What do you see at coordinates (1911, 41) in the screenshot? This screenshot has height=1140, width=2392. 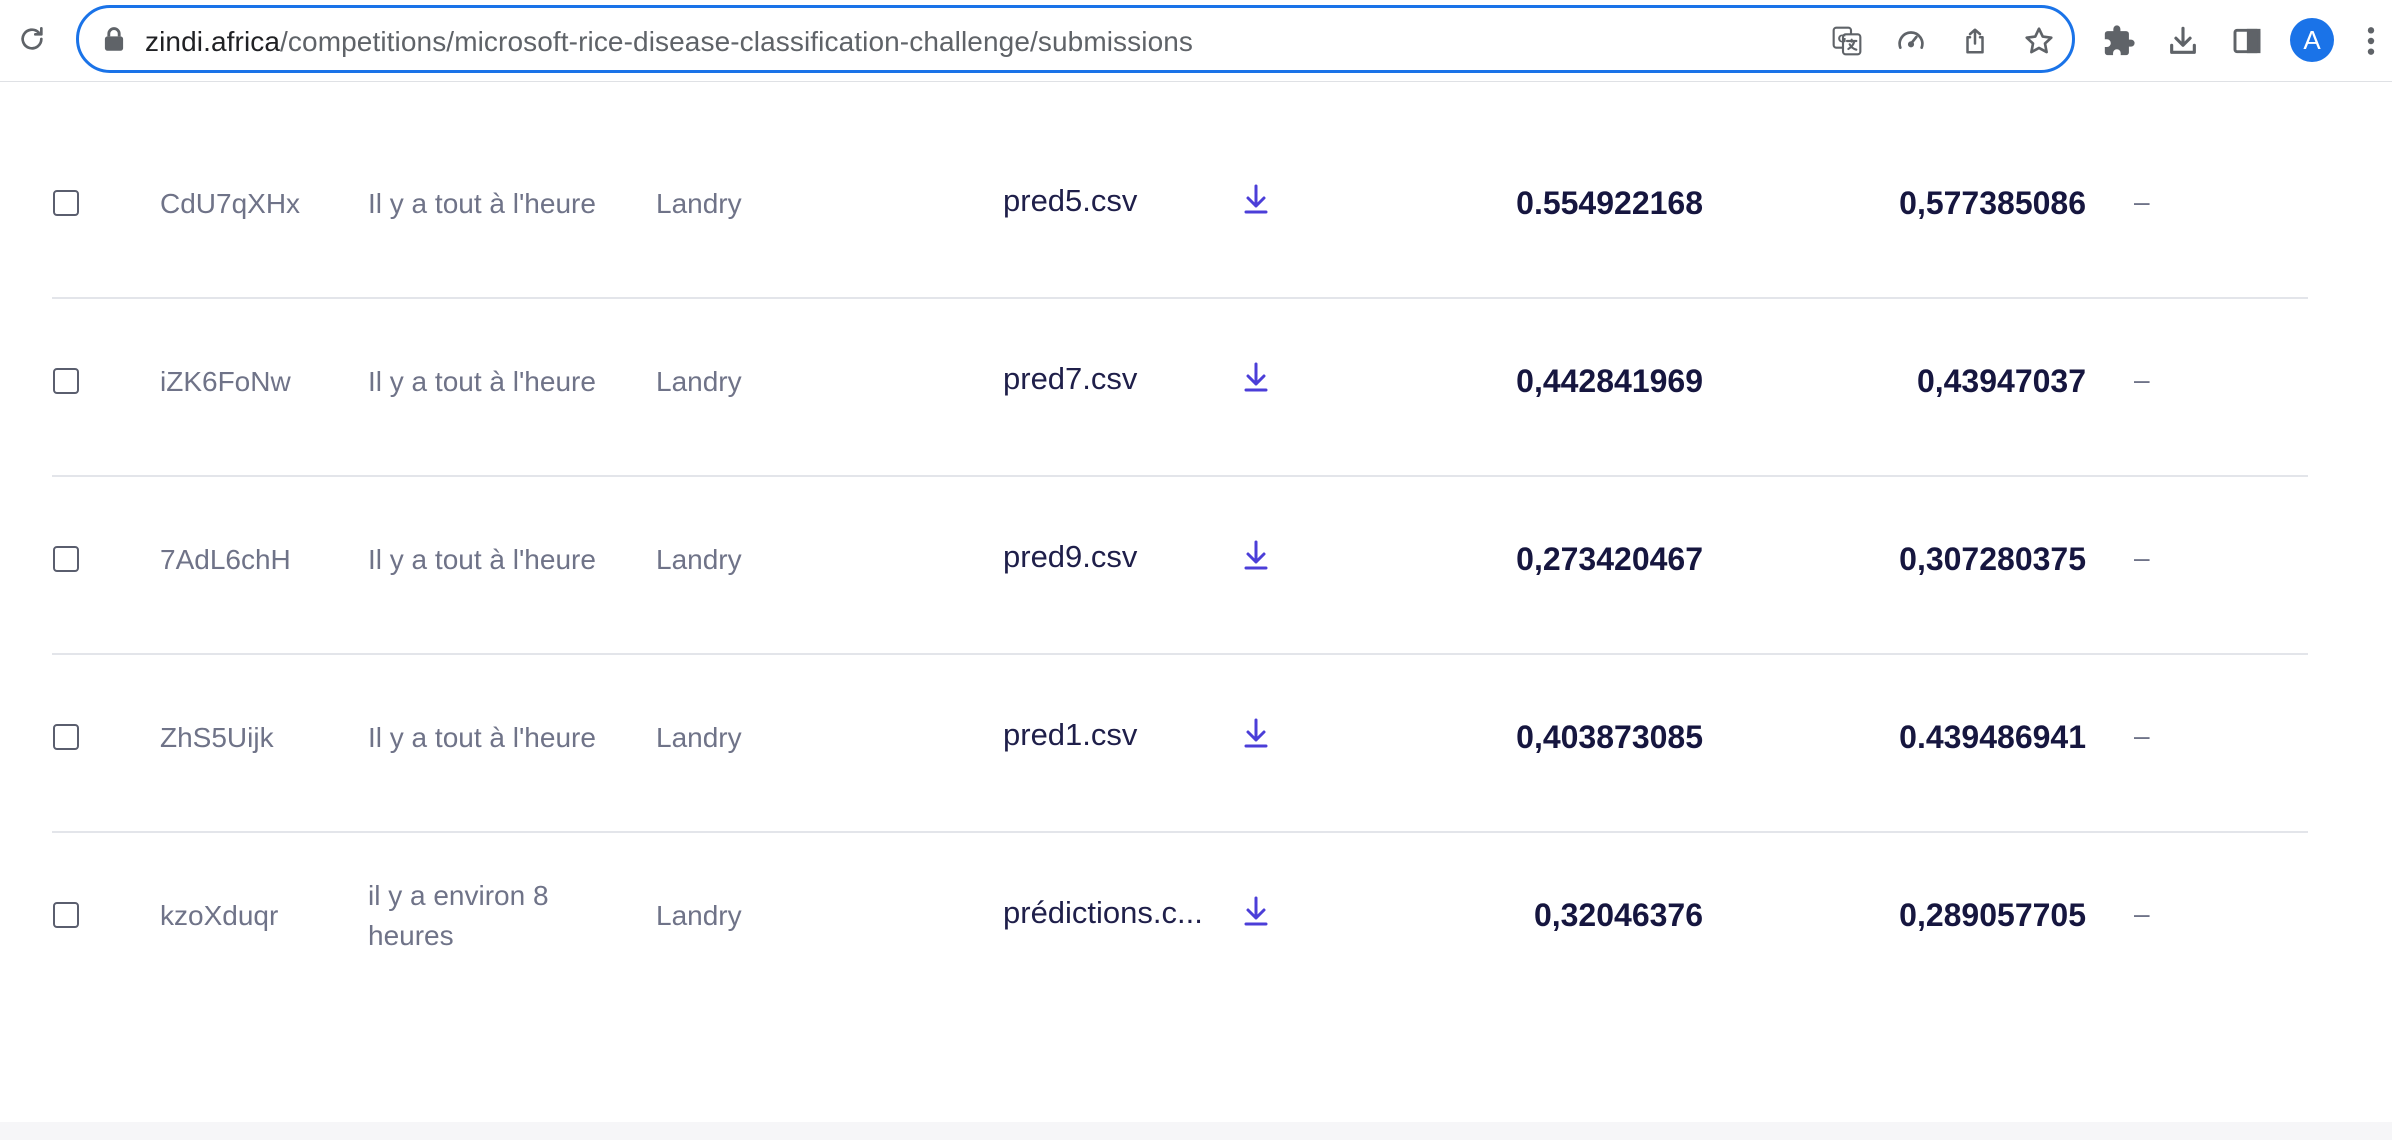 I see `performance-icon` at bounding box center [1911, 41].